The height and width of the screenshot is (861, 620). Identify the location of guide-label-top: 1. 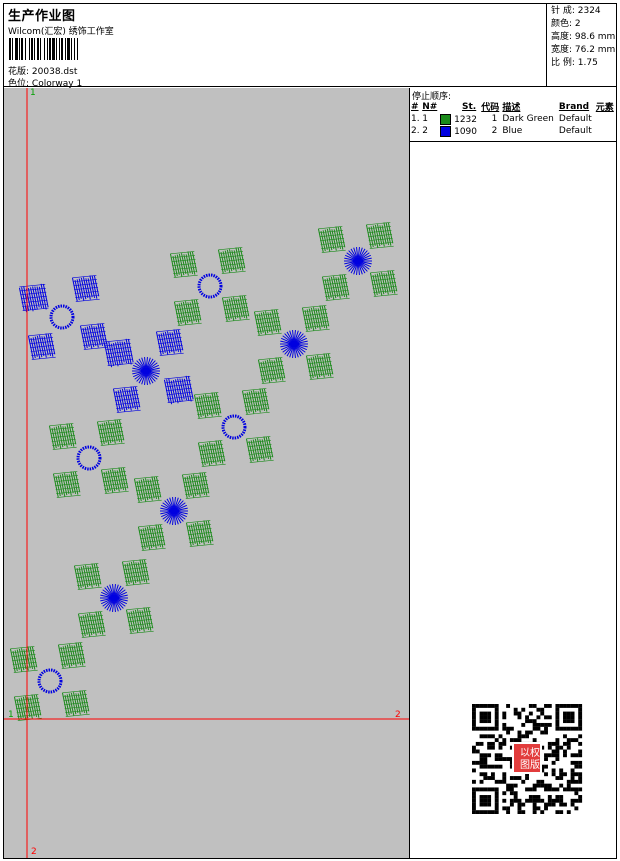
(33, 93).